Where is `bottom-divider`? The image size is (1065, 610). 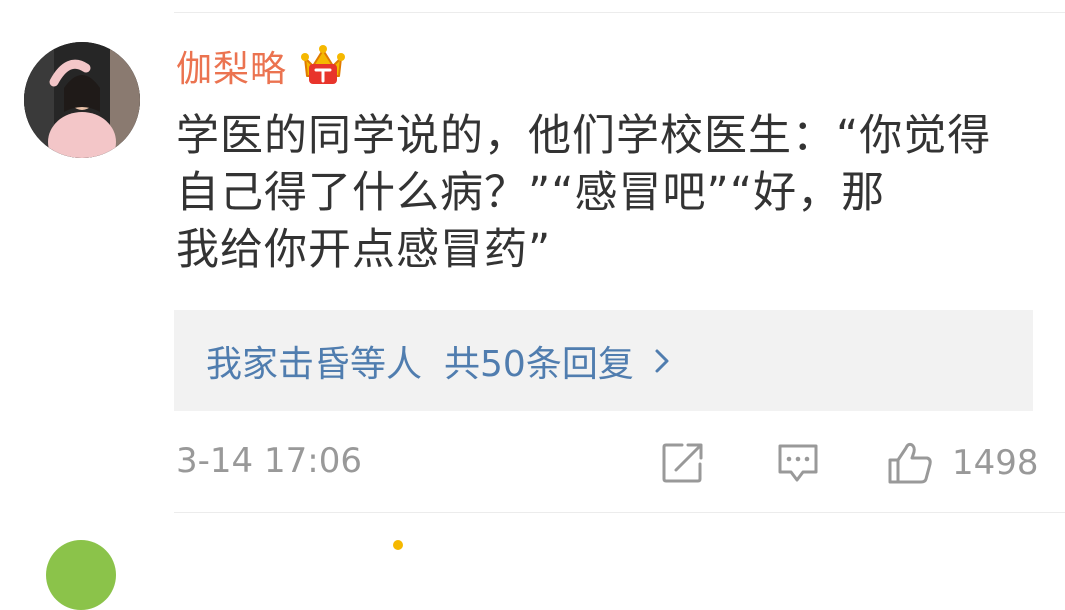 bottom-divider is located at coordinates (619, 512).